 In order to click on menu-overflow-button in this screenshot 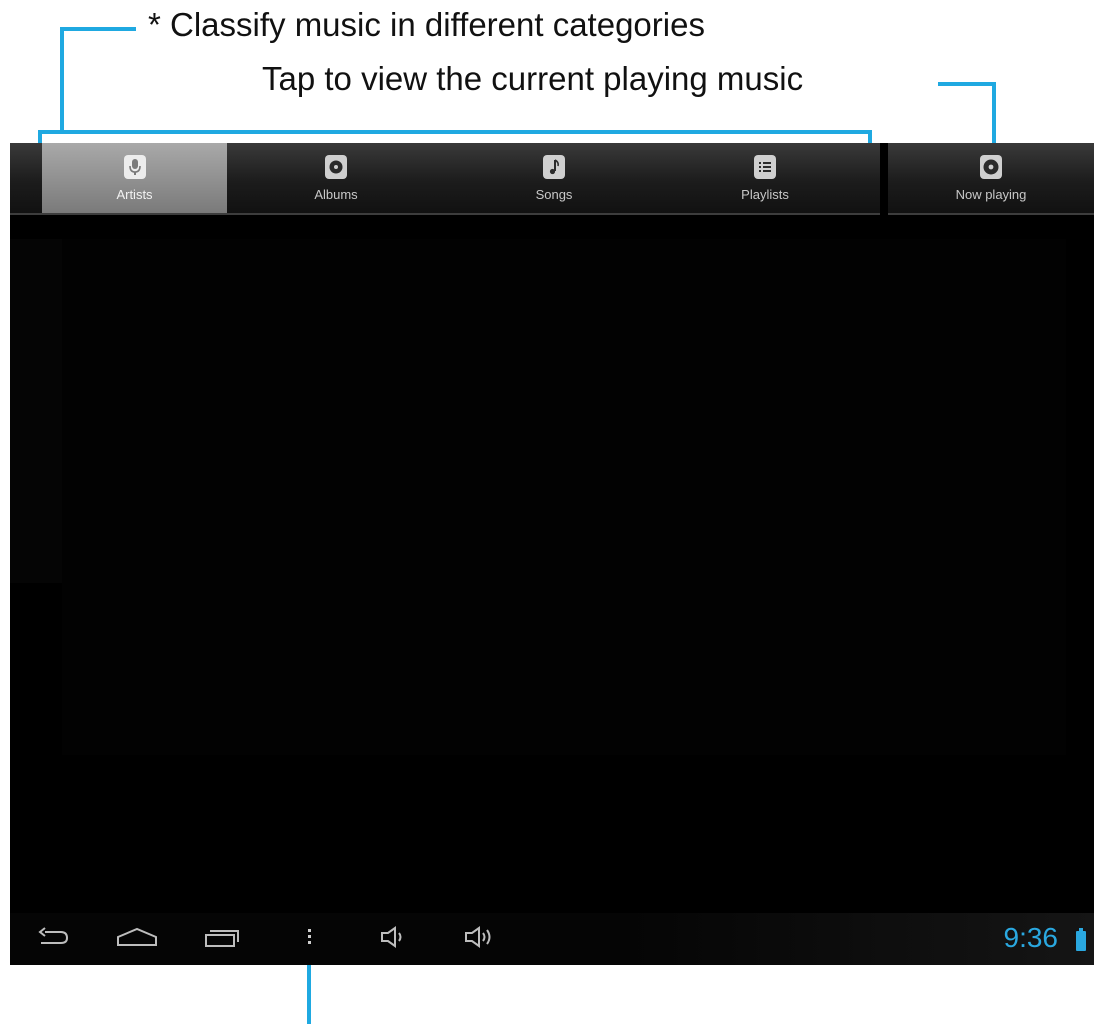, I will do `click(310, 939)`.